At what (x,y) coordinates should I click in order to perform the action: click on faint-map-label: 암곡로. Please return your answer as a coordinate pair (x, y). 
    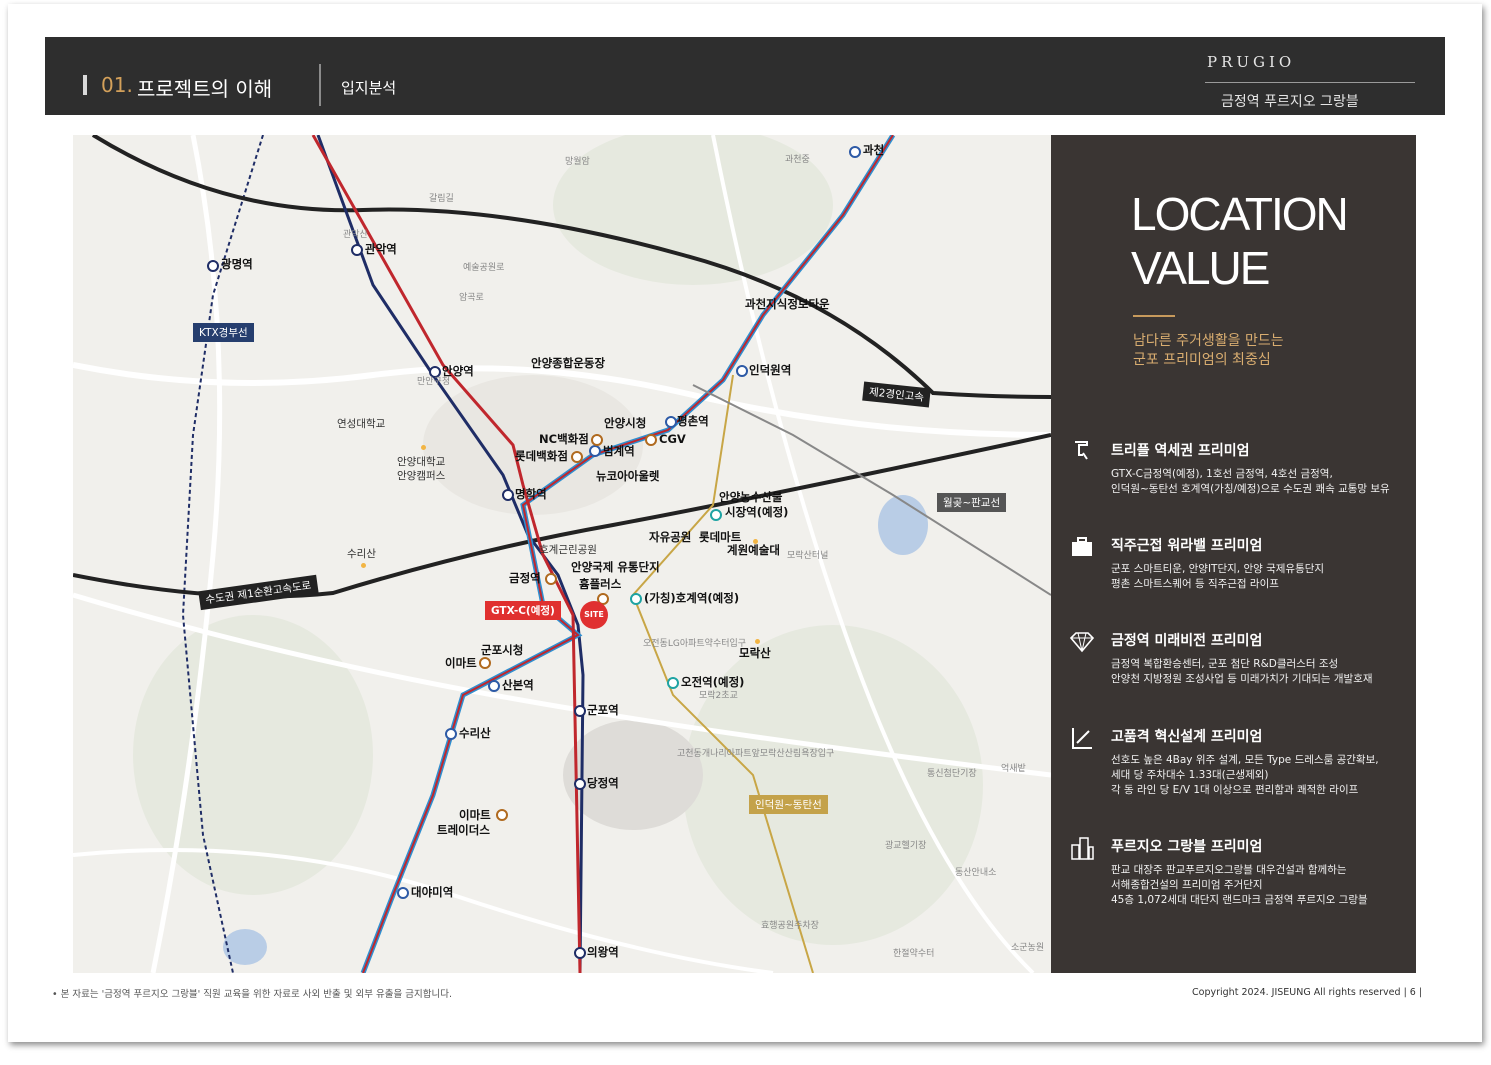
    Looking at the image, I should click on (471, 298).